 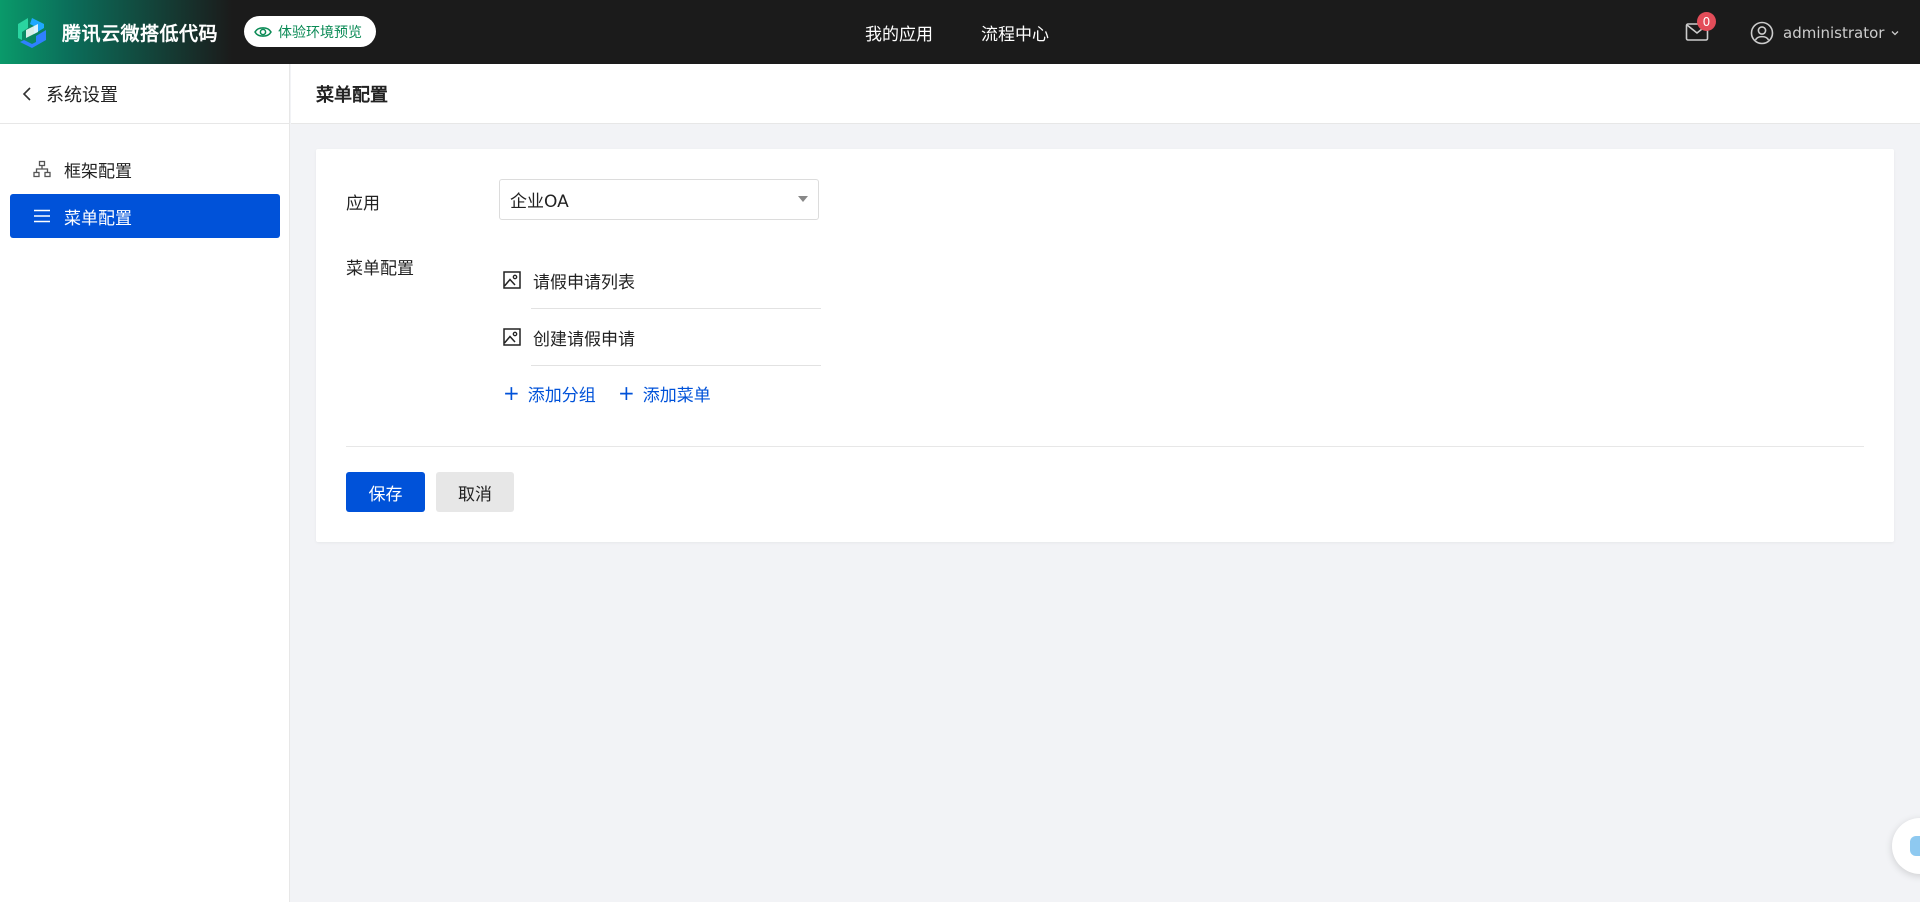 I want to click on sidebar-title: 系统设置, so click(x=82, y=95).